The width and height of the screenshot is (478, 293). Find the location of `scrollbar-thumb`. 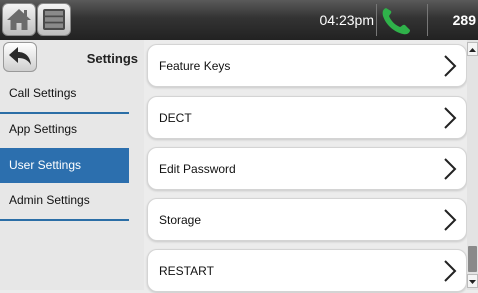

scrollbar-thumb is located at coordinates (472, 259).